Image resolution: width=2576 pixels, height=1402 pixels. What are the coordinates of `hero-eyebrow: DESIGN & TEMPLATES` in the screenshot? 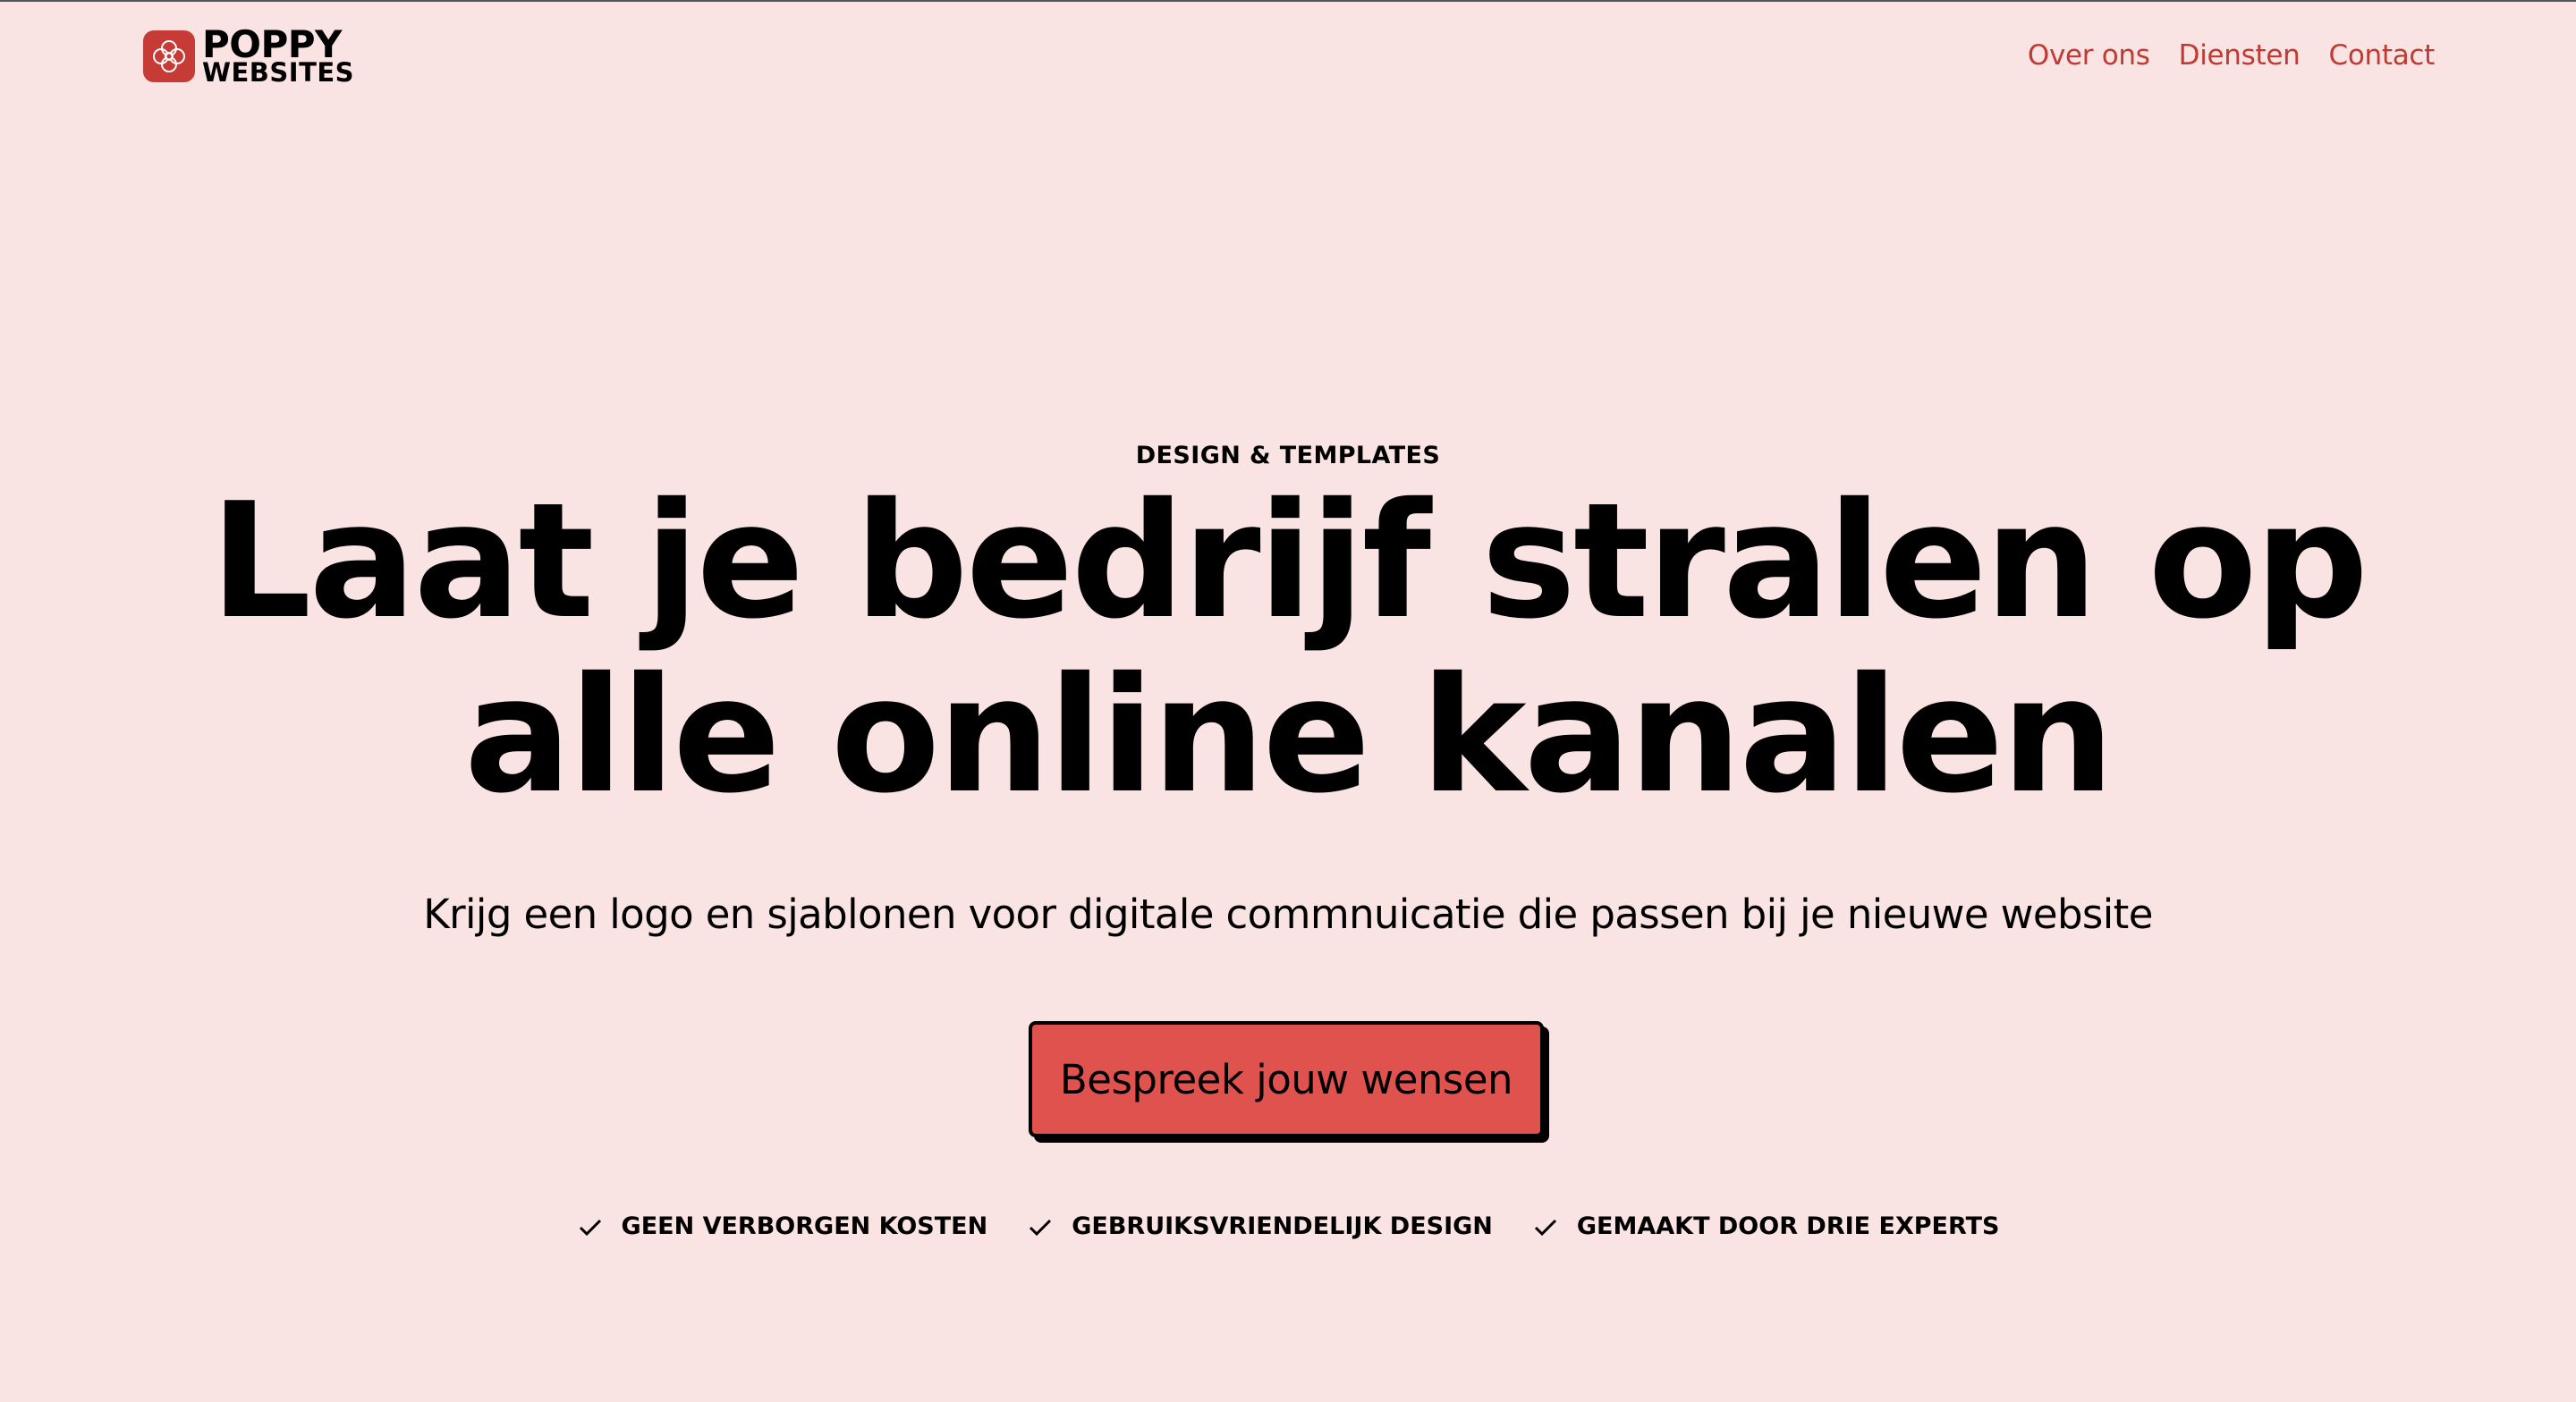 It's located at (1288, 455).